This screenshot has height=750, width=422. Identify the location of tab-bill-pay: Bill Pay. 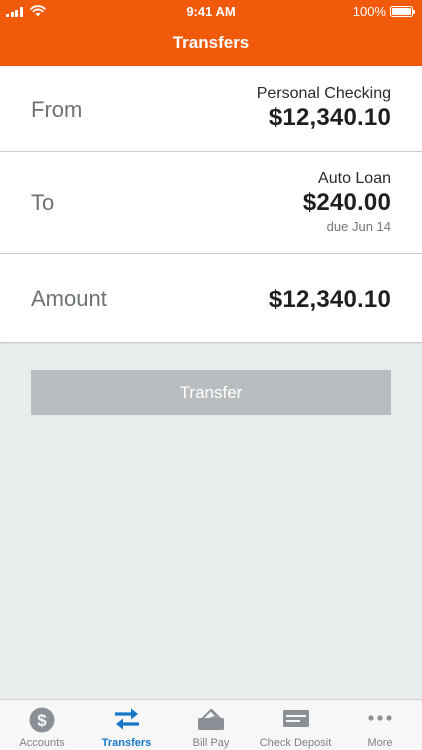
(211, 725).